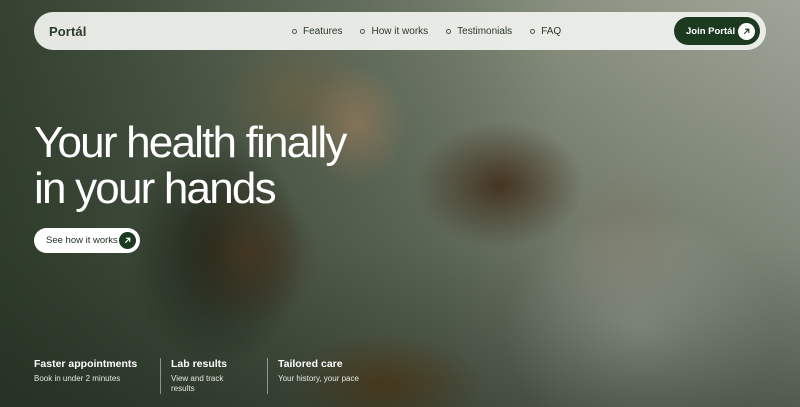 This screenshot has height=407, width=800. I want to click on nav-link-features: Features, so click(317, 31).